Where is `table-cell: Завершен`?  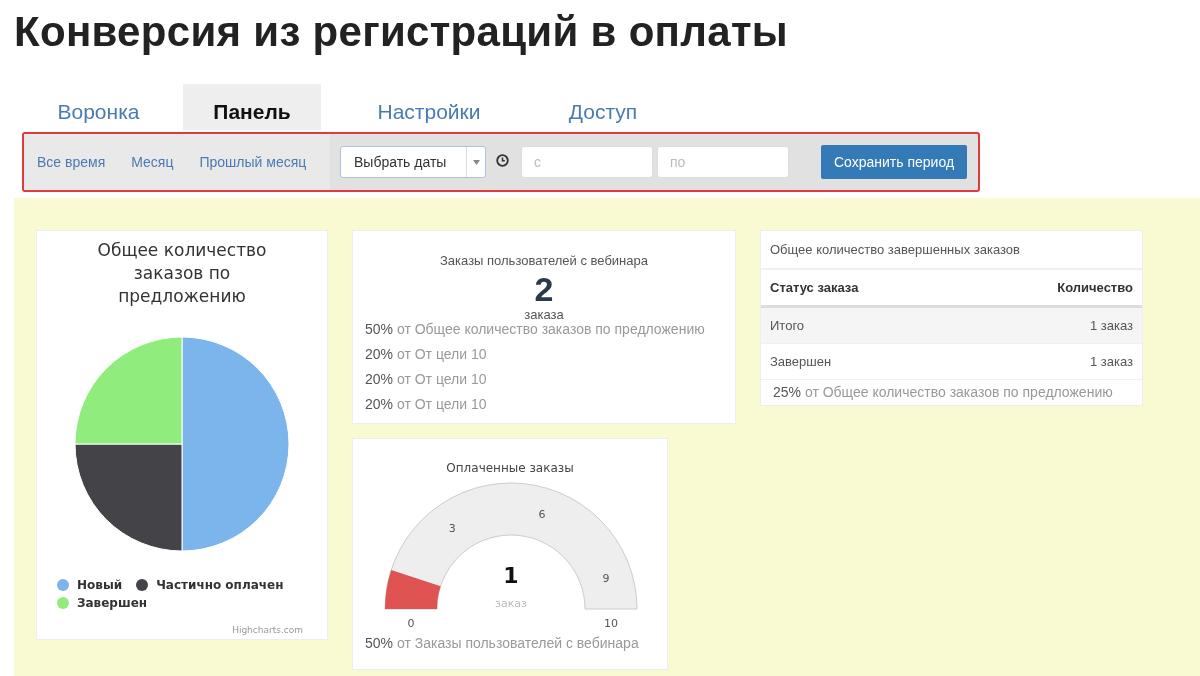 table-cell: Завершен is located at coordinates (862, 361).